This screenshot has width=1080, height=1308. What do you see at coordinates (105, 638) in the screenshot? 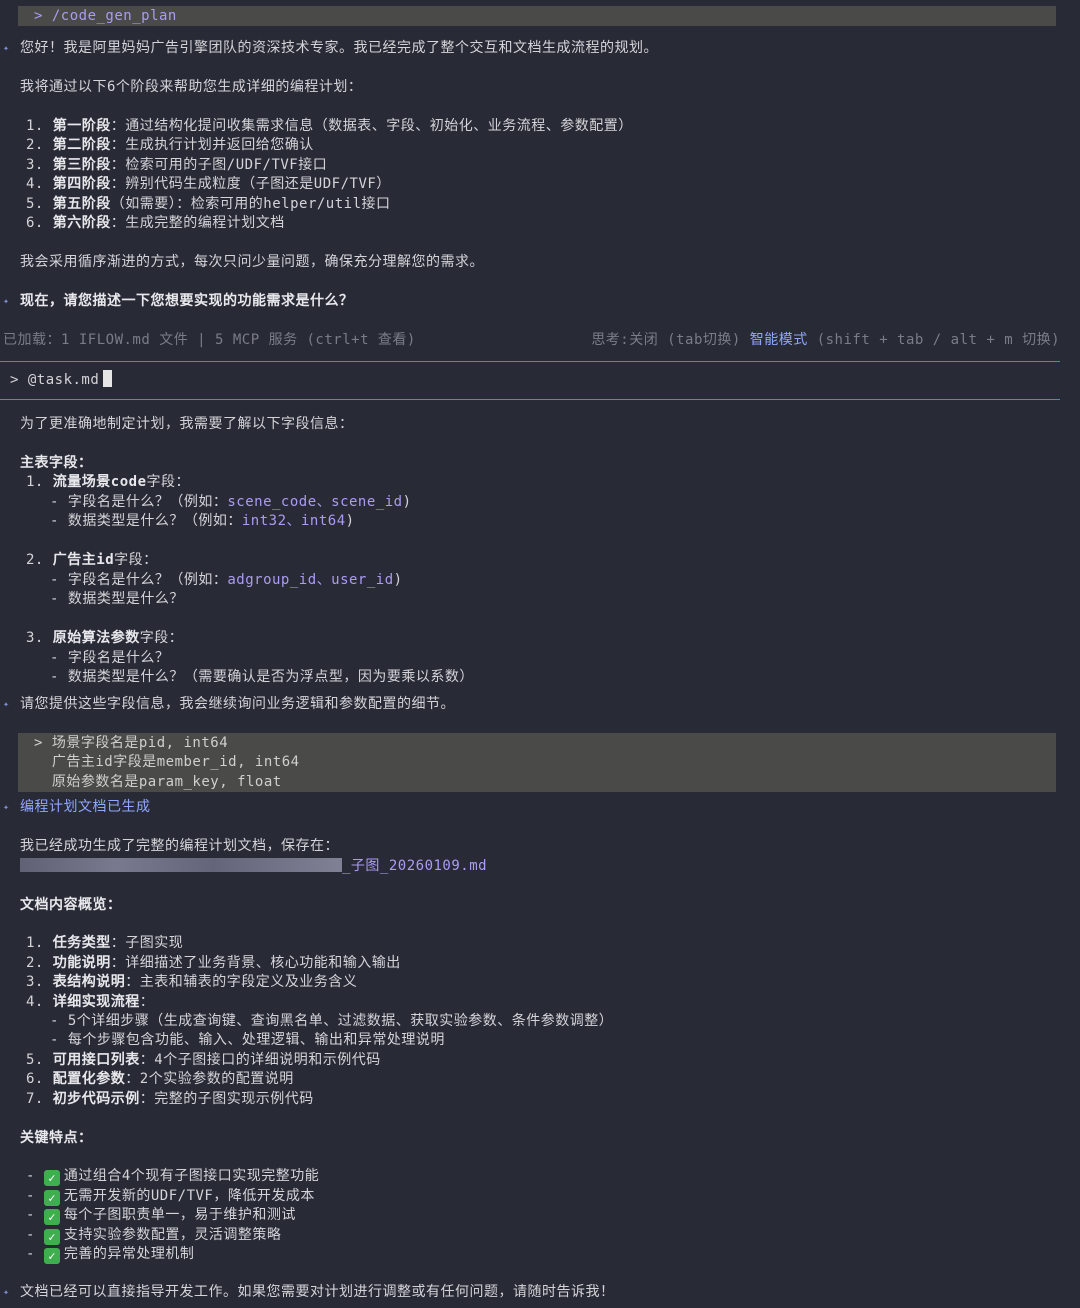
I see `field-item: 3. 原始算法参数字段：` at bounding box center [105, 638].